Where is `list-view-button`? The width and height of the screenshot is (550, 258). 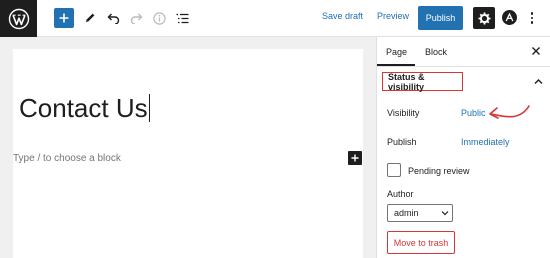
list-view-button is located at coordinates (182, 18).